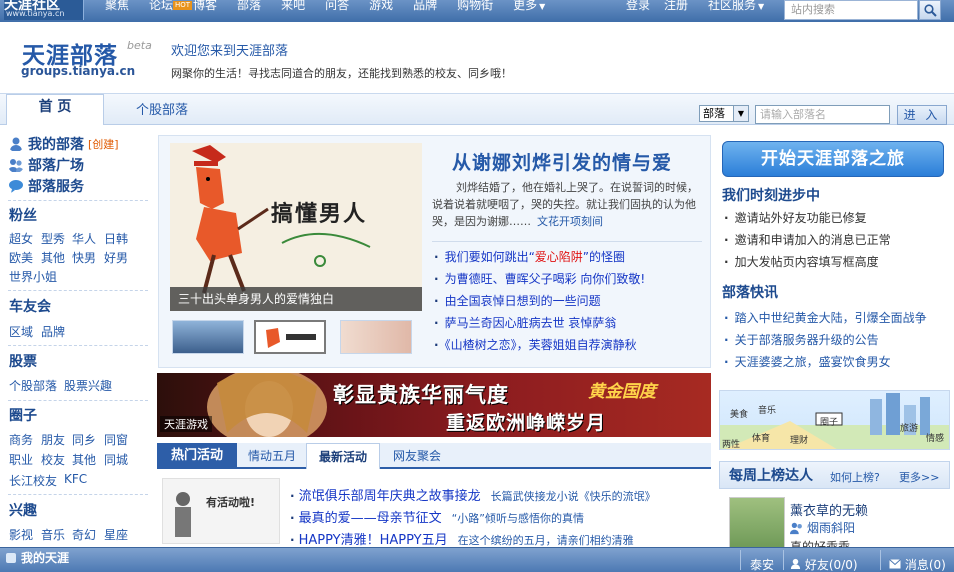  Describe the element at coordinates (21, 439) in the screenshot. I see `category-link: 商务` at that location.